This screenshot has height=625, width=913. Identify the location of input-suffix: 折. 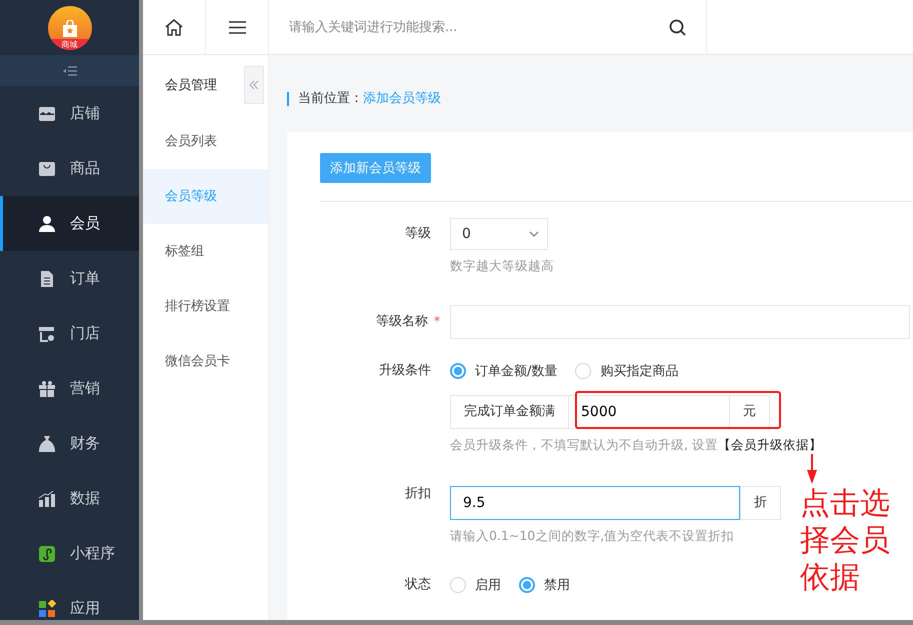
(760, 503).